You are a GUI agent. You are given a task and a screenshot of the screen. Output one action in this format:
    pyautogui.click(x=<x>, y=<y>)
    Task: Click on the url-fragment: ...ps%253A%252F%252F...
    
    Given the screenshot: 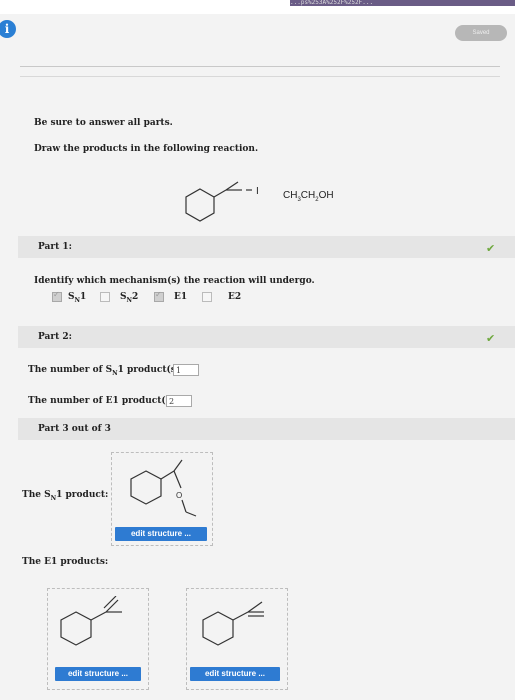 What is the action you would take?
    pyautogui.click(x=402, y=3)
    